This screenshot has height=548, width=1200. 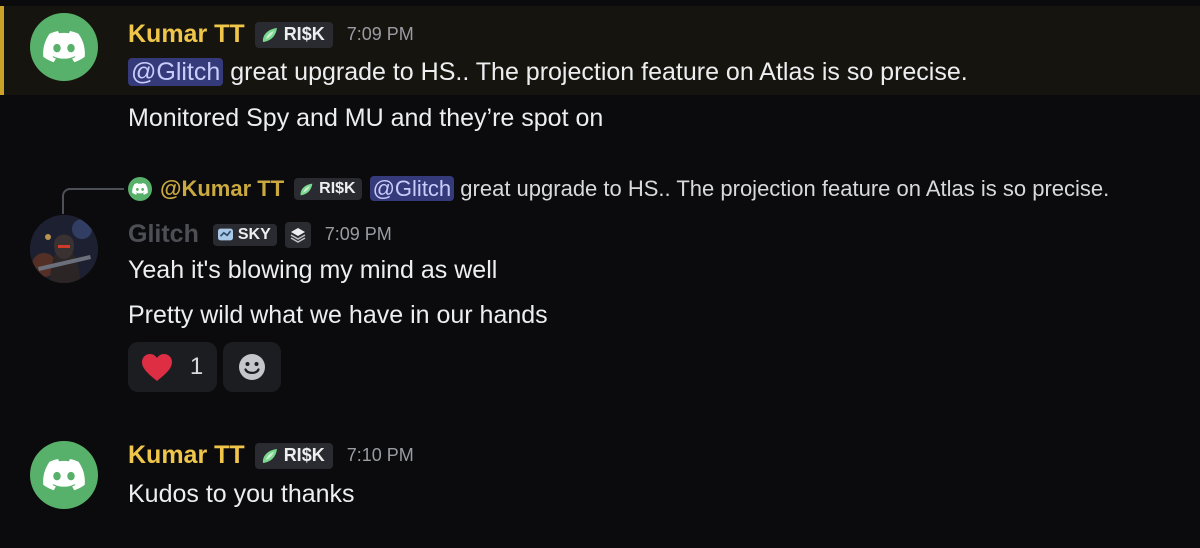 I want to click on message-header: Glitch SKY 7:09 PM, so click(x=260, y=234).